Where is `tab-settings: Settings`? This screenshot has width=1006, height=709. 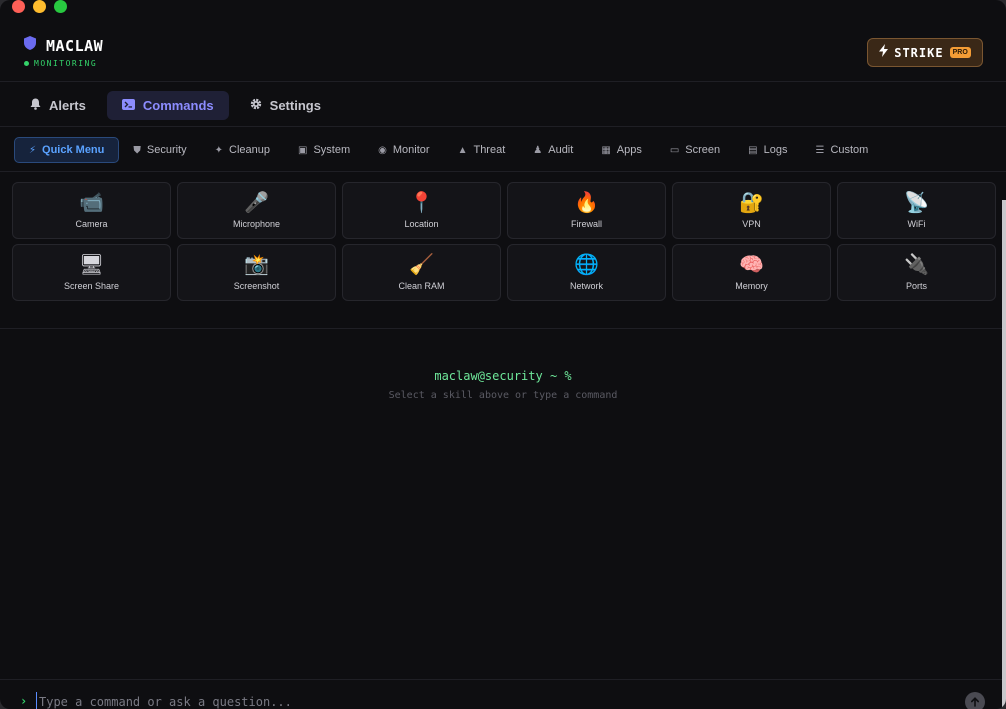
tab-settings: Settings is located at coordinates (285, 105).